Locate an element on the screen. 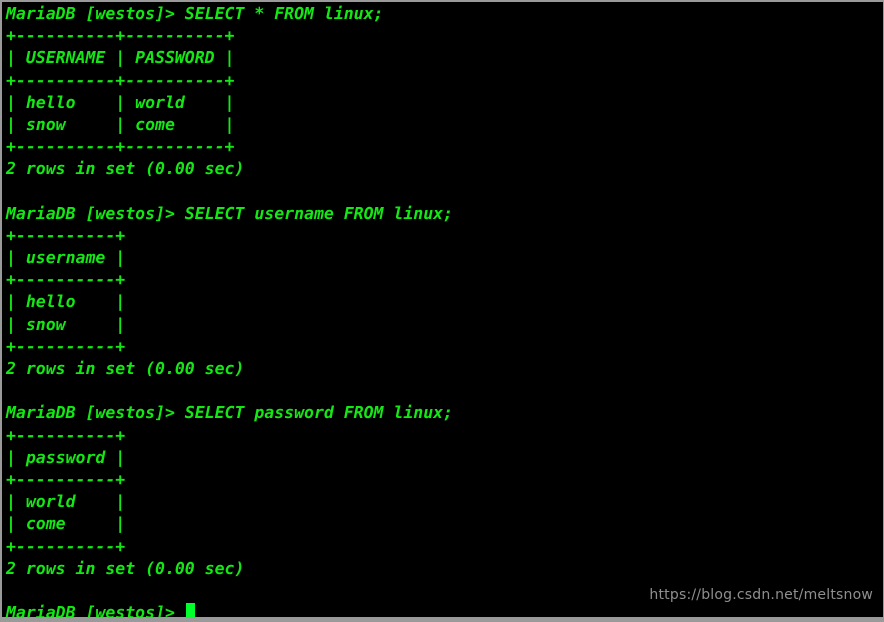 Image resolution: width=884 pixels, height=622 pixels. table-rule-top: +----------+----------+ is located at coordinates (120, 36).